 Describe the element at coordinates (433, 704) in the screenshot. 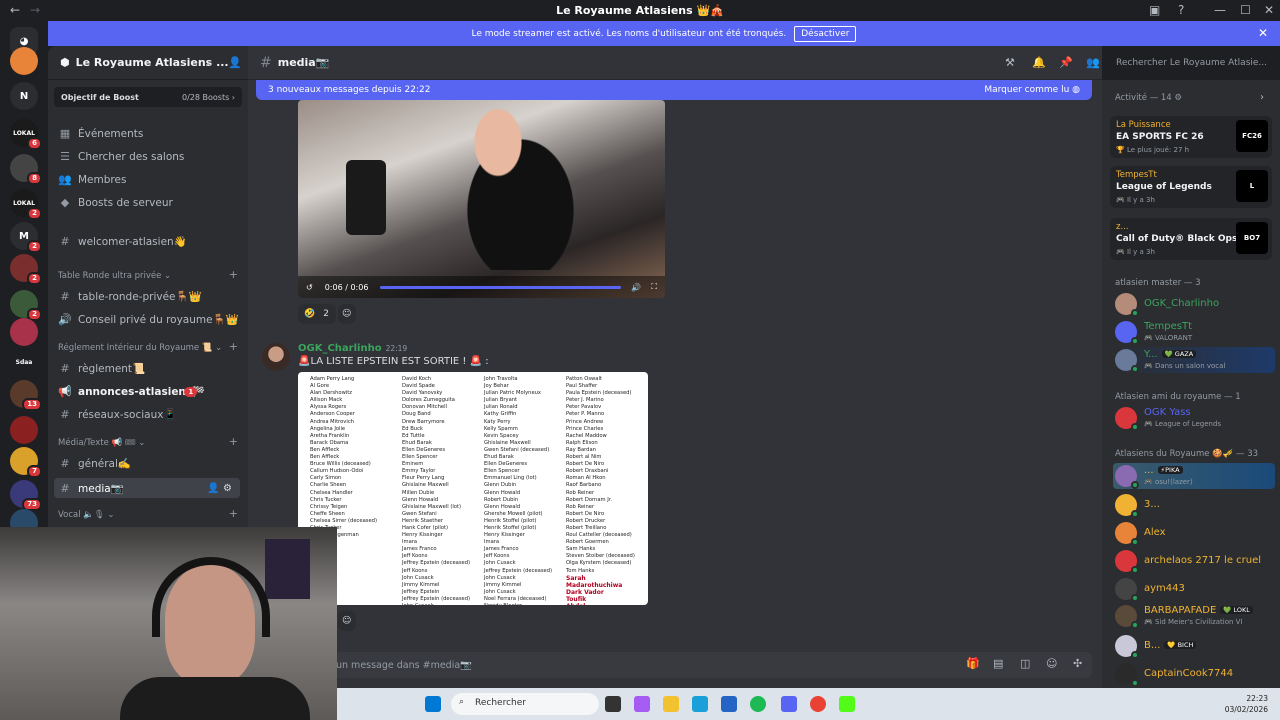

I see `windows-start-icon` at that location.